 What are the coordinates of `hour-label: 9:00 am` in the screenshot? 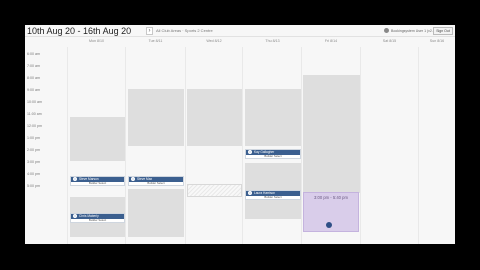 It's located at (33, 90).